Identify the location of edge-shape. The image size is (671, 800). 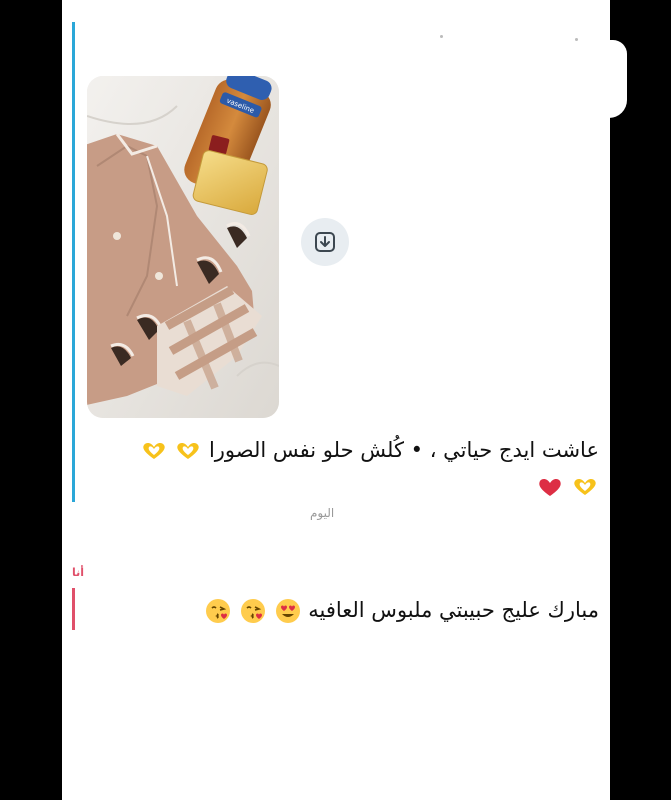
(615, 79).